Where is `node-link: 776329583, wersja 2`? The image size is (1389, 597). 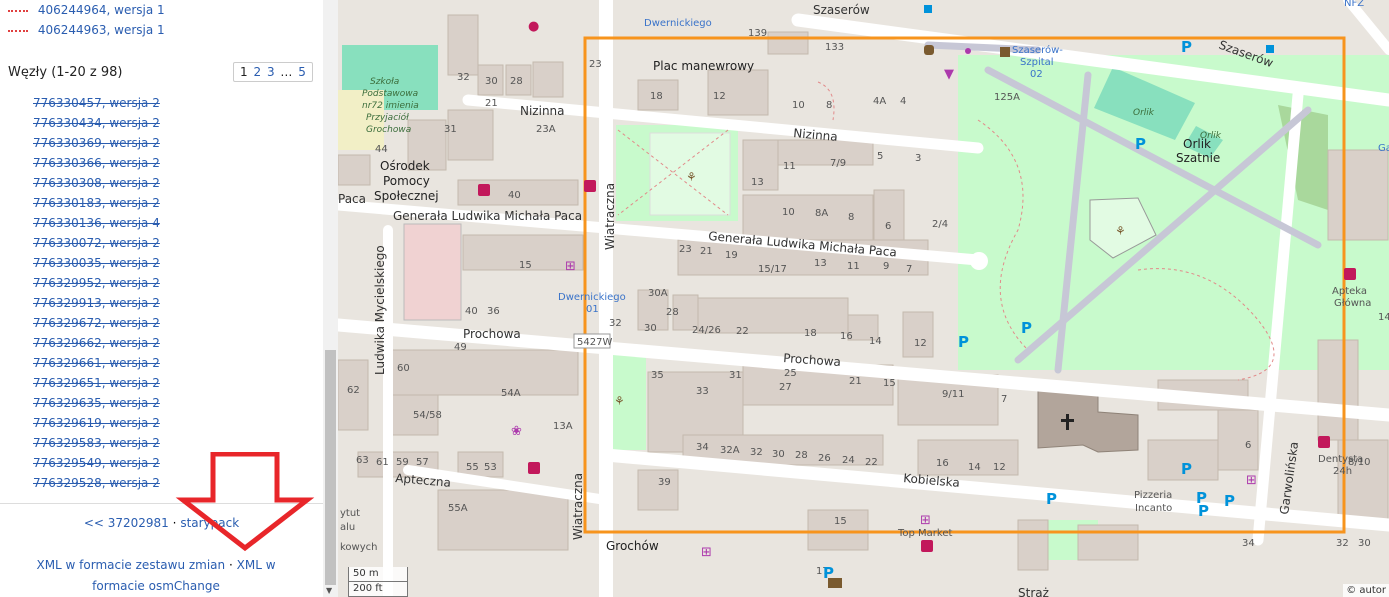
node-link: 776329583, wersja 2 is located at coordinates (96, 443).